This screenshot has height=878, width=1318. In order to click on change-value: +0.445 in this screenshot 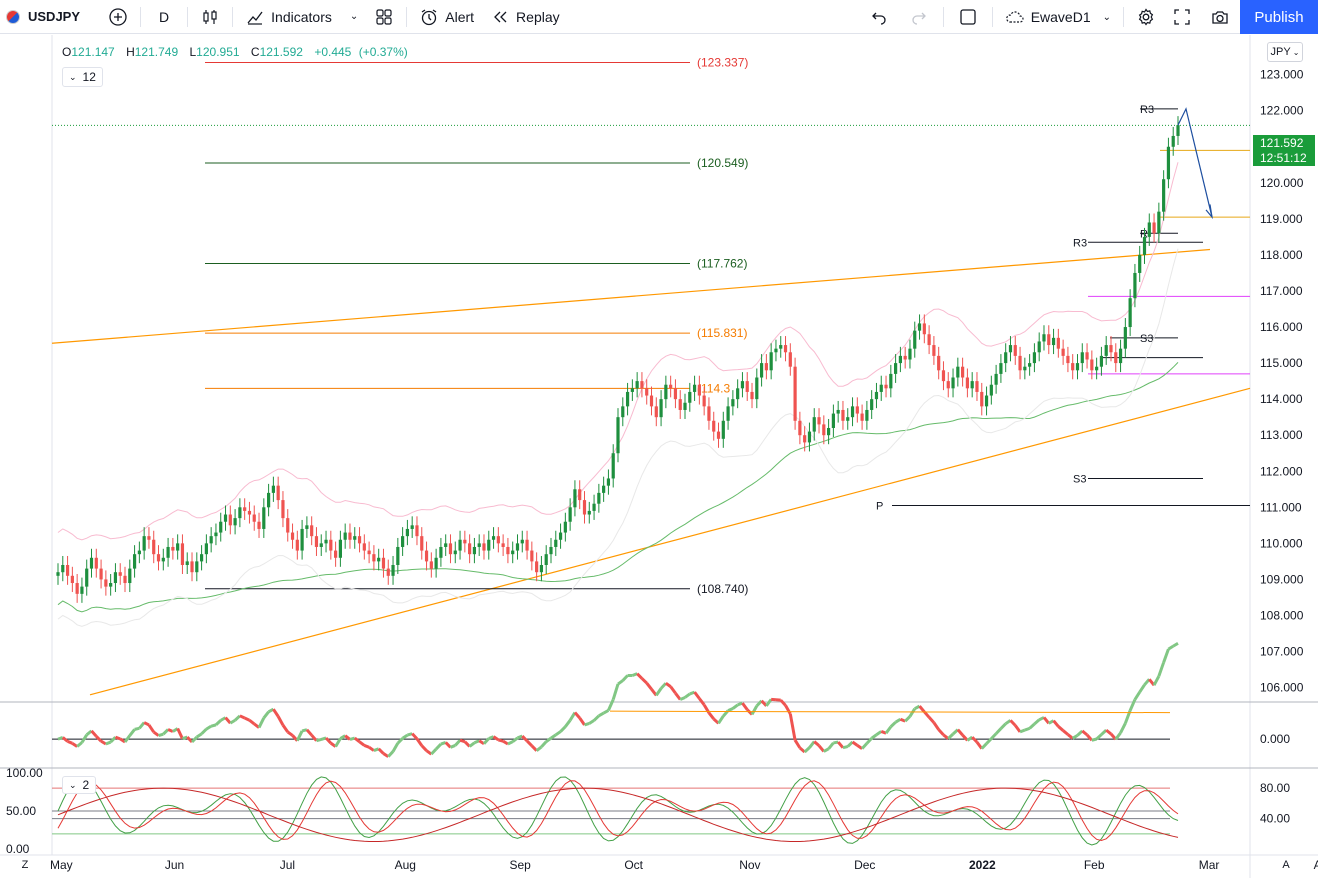, I will do `click(333, 52)`.